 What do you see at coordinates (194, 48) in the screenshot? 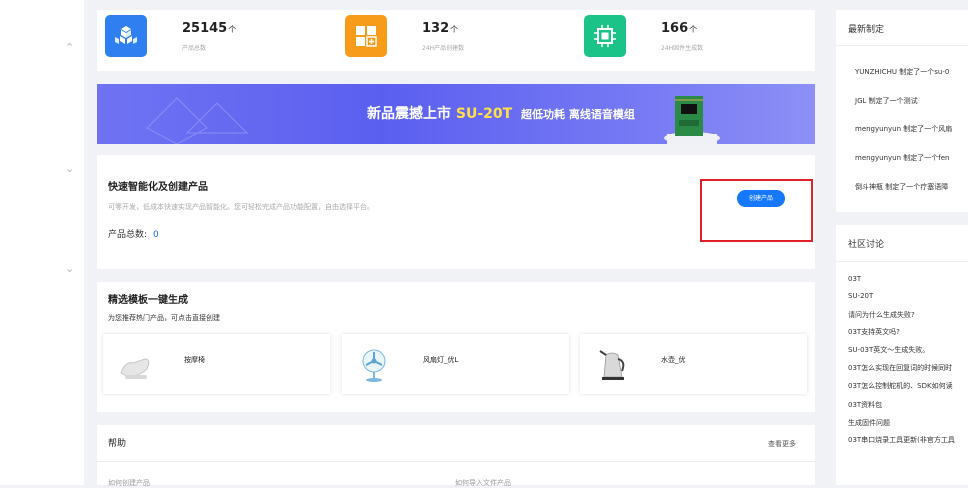
I see `product-total-caption: 产品总数` at bounding box center [194, 48].